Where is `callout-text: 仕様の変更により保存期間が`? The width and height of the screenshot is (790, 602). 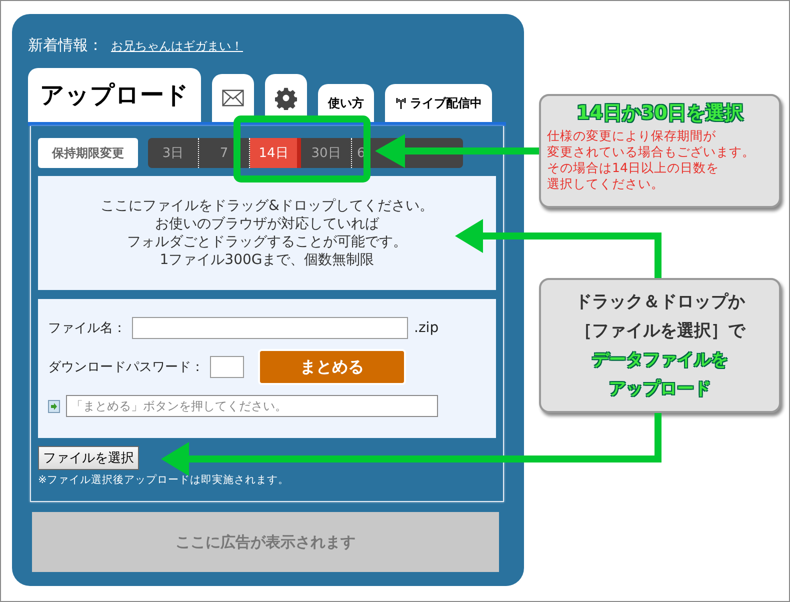 callout-text: 仕様の変更により保存期間が is located at coordinates (631, 136).